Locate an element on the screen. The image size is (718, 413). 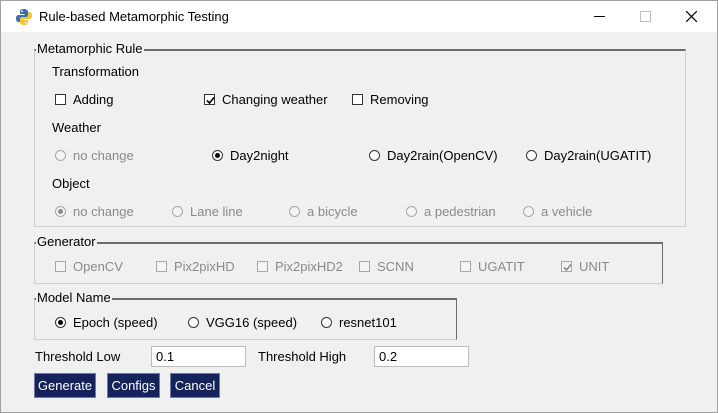
threshold-high-input is located at coordinates (421, 356).